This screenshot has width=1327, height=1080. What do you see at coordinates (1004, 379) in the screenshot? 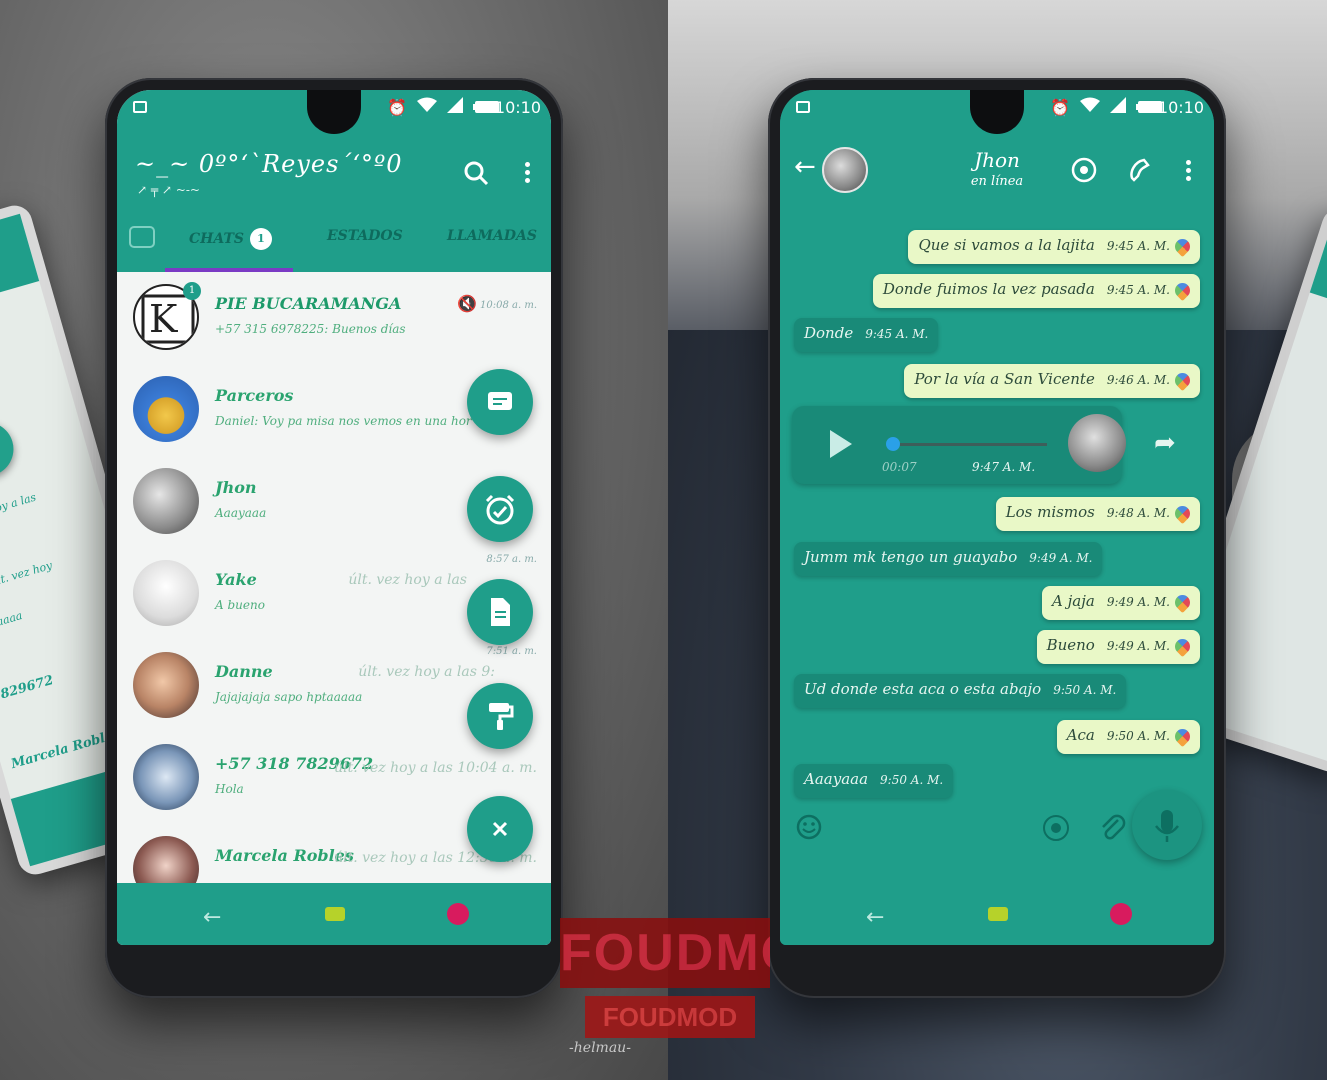
I see `message-text: Por la vía a San Vicente` at bounding box center [1004, 379].